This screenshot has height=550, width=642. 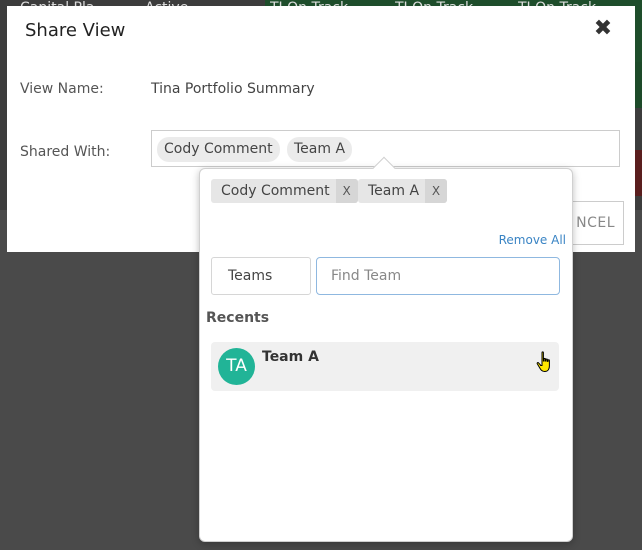 I want to click on view-name-label: View Name:, so click(x=62, y=89).